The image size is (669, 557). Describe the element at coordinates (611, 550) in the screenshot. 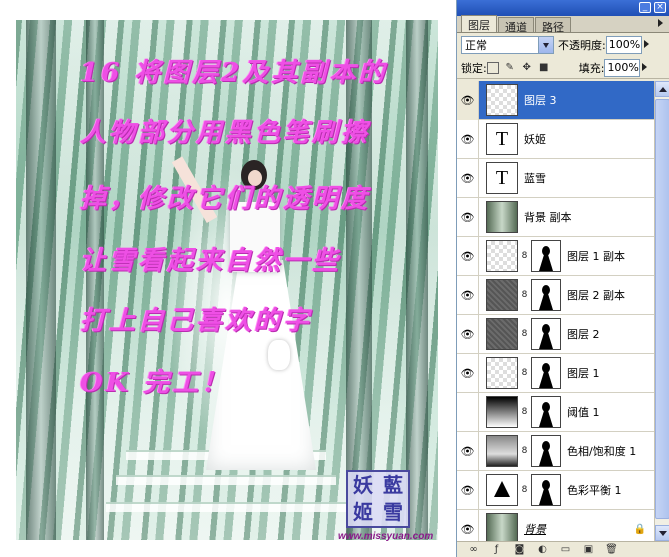

I see `trash-icon: 🗑` at that location.